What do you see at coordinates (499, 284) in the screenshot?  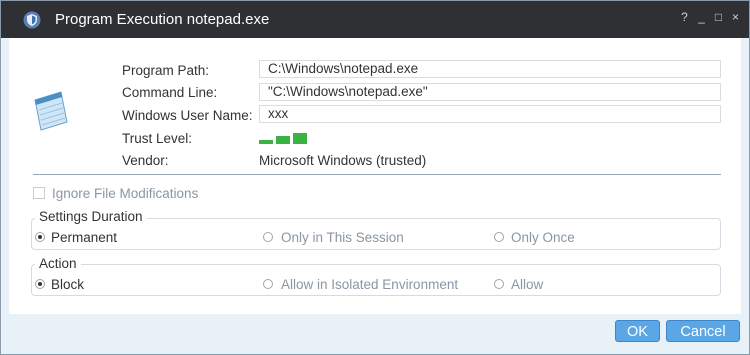 I see `radio-allow` at bounding box center [499, 284].